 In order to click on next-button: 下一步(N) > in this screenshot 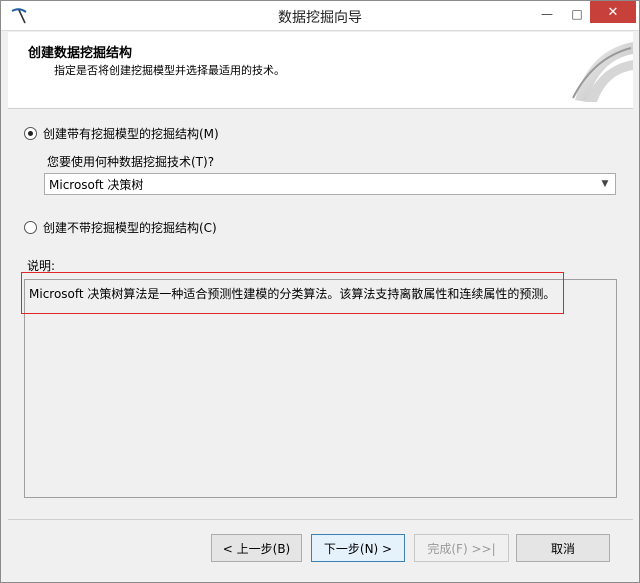, I will do `click(358, 548)`.